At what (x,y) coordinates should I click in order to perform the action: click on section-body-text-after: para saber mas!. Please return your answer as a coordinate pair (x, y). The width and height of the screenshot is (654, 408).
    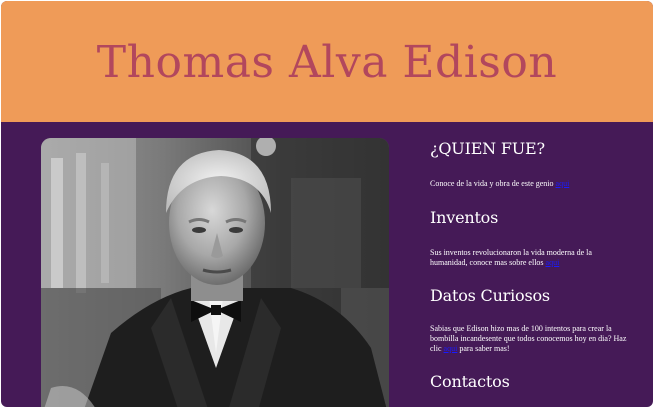
    Looking at the image, I should click on (484, 348).